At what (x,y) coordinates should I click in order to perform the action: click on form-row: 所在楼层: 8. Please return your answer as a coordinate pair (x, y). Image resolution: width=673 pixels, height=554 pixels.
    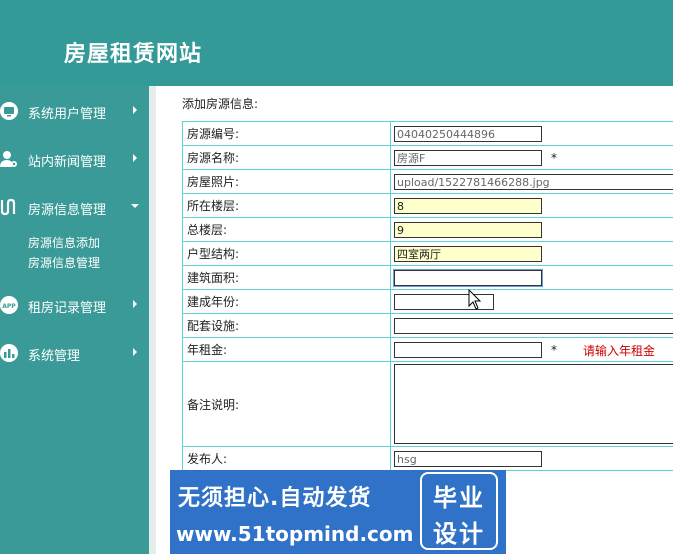
    Looking at the image, I should click on (427, 205).